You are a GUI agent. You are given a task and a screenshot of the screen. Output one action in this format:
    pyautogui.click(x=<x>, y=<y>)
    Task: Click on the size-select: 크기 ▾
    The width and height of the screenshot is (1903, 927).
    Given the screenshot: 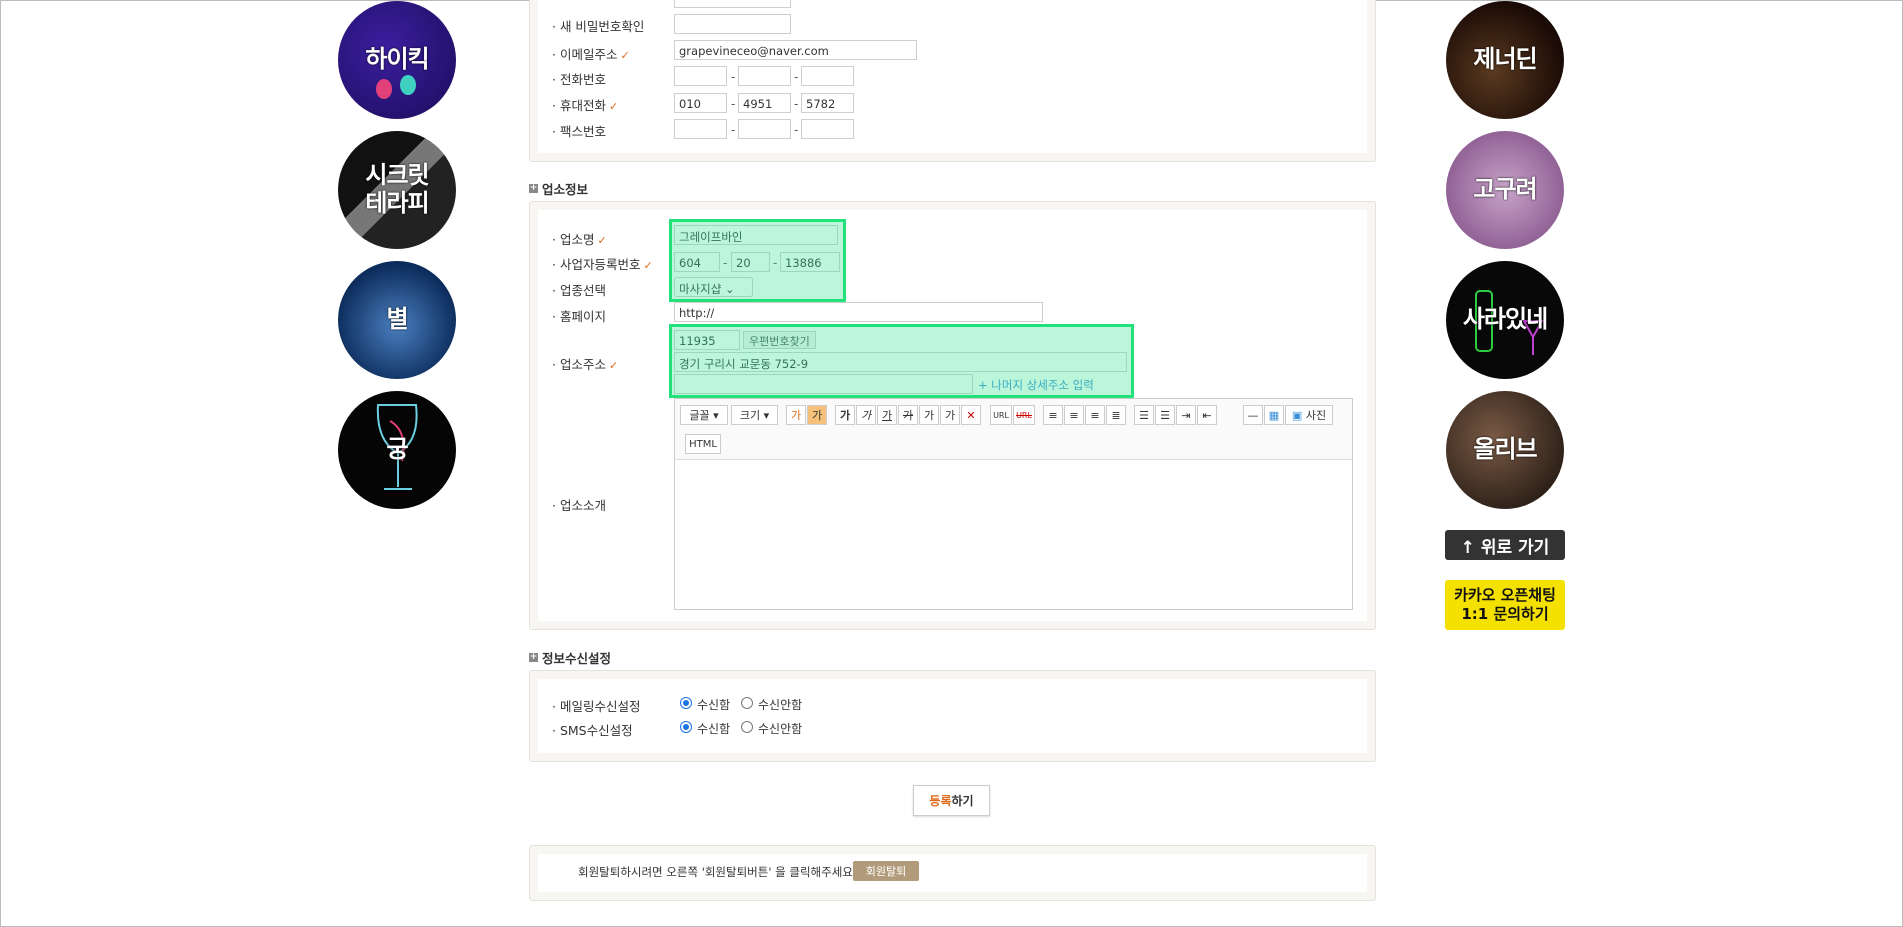 What is the action you would take?
    pyautogui.click(x=754, y=415)
    